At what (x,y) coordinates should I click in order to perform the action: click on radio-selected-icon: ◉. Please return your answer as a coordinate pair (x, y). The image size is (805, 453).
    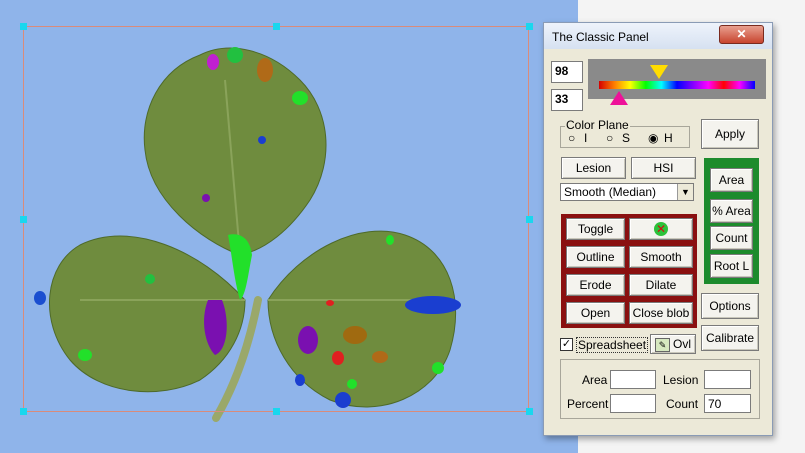
    Looking at the image, I should click on (653, 138).